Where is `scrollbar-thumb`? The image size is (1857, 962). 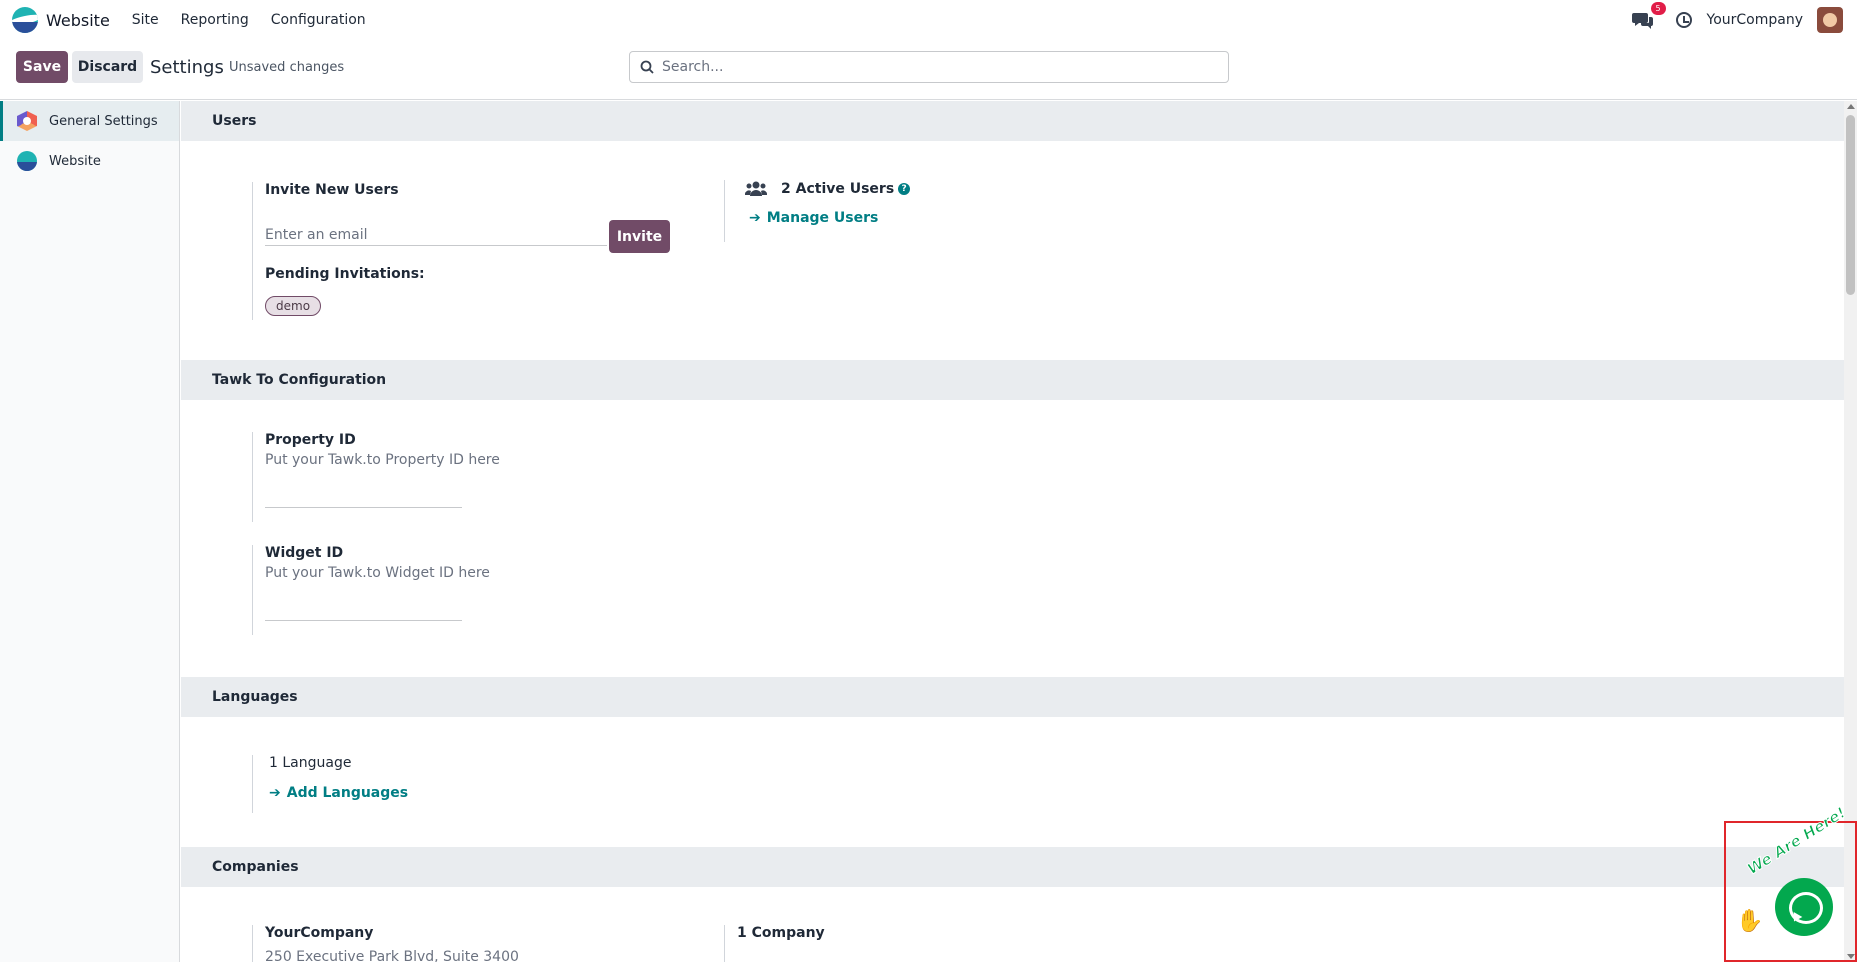
scrollbar-thumb is located at coordinates (1850, 205).